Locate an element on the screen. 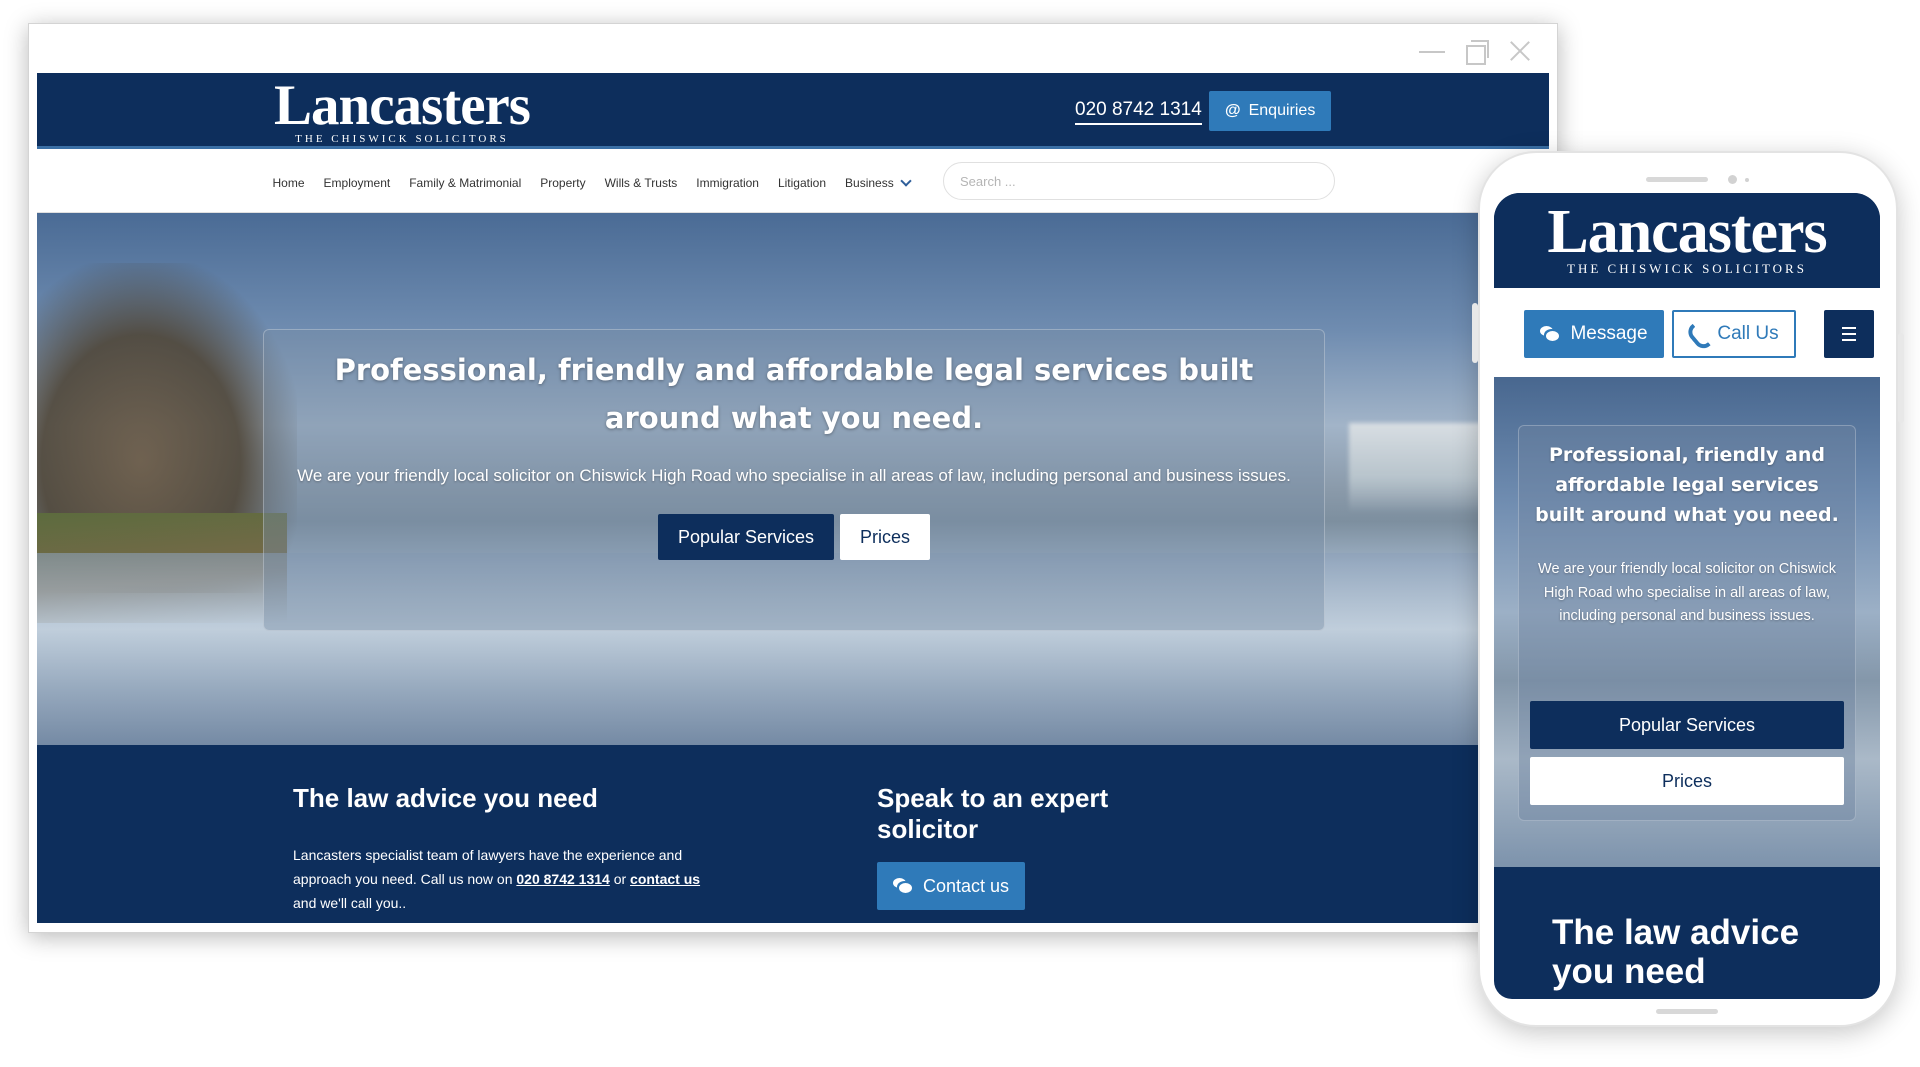 Image resolution: width=1920 pixels, height=1067 pixels. phone-camera-icon is located at coordinates (1732, 179).